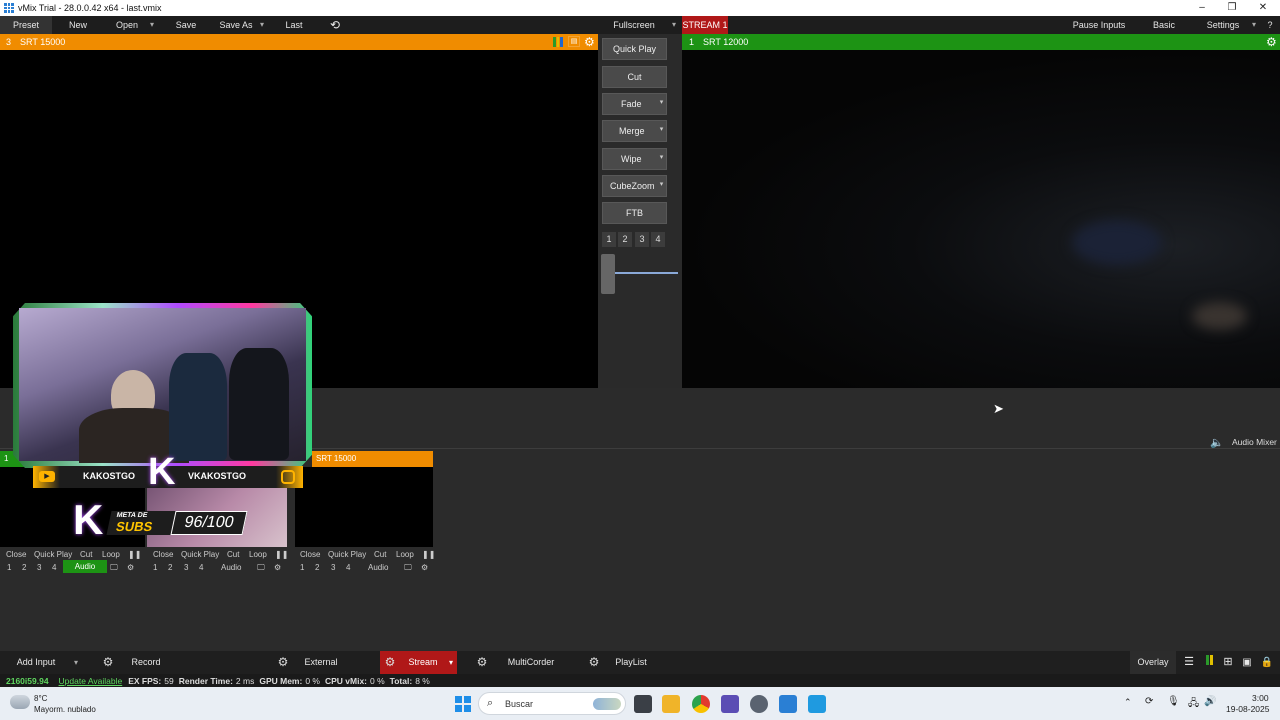 The image size is (1280, 720). Describe the element at coordinates (16, 554) in the screenshot. I see `input-1-close-button: Close` at that location.